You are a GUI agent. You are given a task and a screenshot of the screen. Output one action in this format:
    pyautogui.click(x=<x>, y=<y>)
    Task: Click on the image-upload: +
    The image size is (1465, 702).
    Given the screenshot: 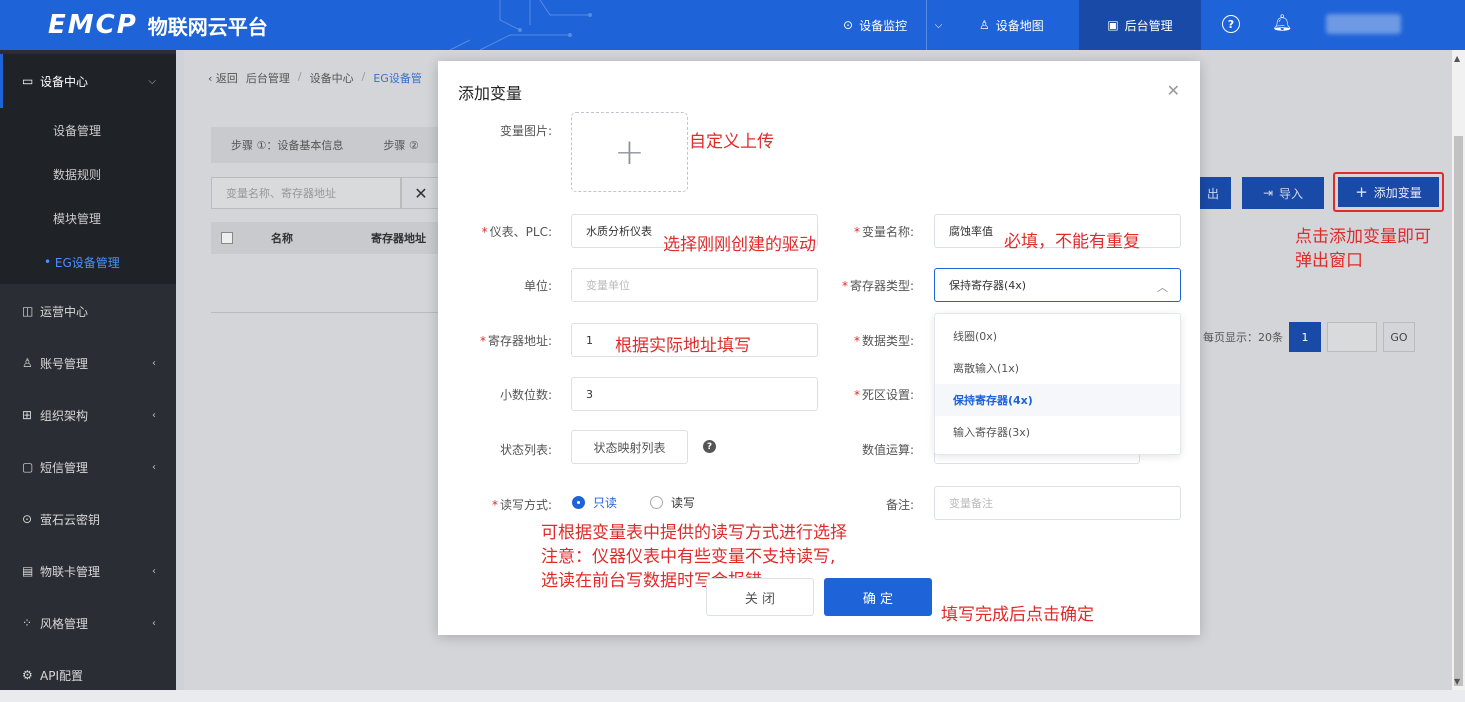 What is the action you would take?
    pyautogui.click(x=629, y=152)
    